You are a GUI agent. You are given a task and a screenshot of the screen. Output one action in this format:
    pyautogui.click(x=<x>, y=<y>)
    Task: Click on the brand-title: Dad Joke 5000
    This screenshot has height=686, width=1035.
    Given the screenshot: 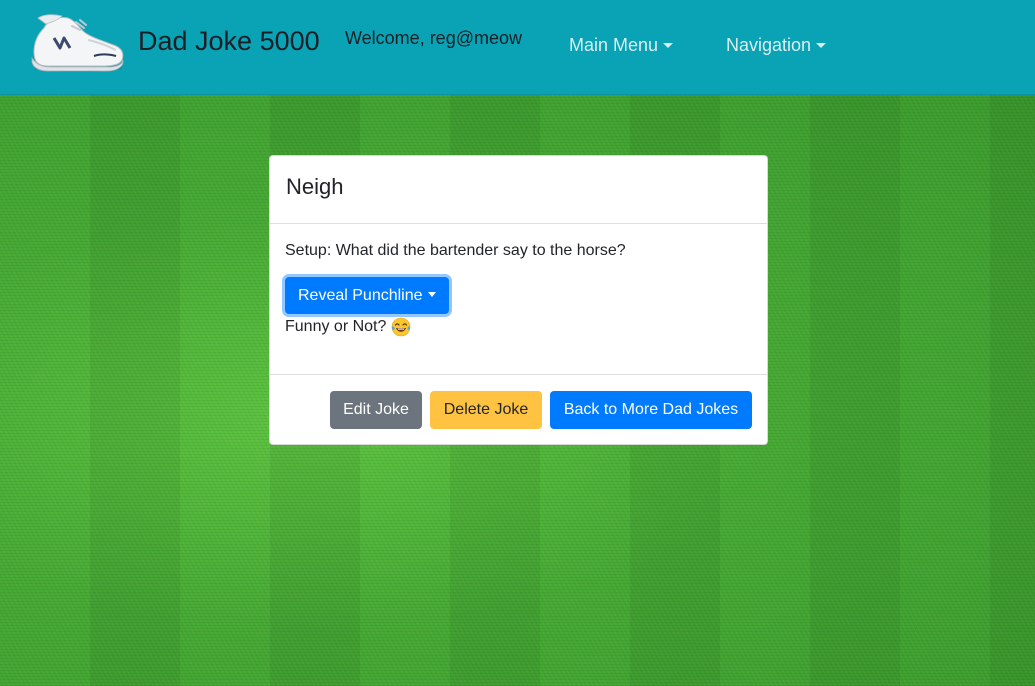 What is the action you would take?
    pyautogui.click(x=229, y=41)
    